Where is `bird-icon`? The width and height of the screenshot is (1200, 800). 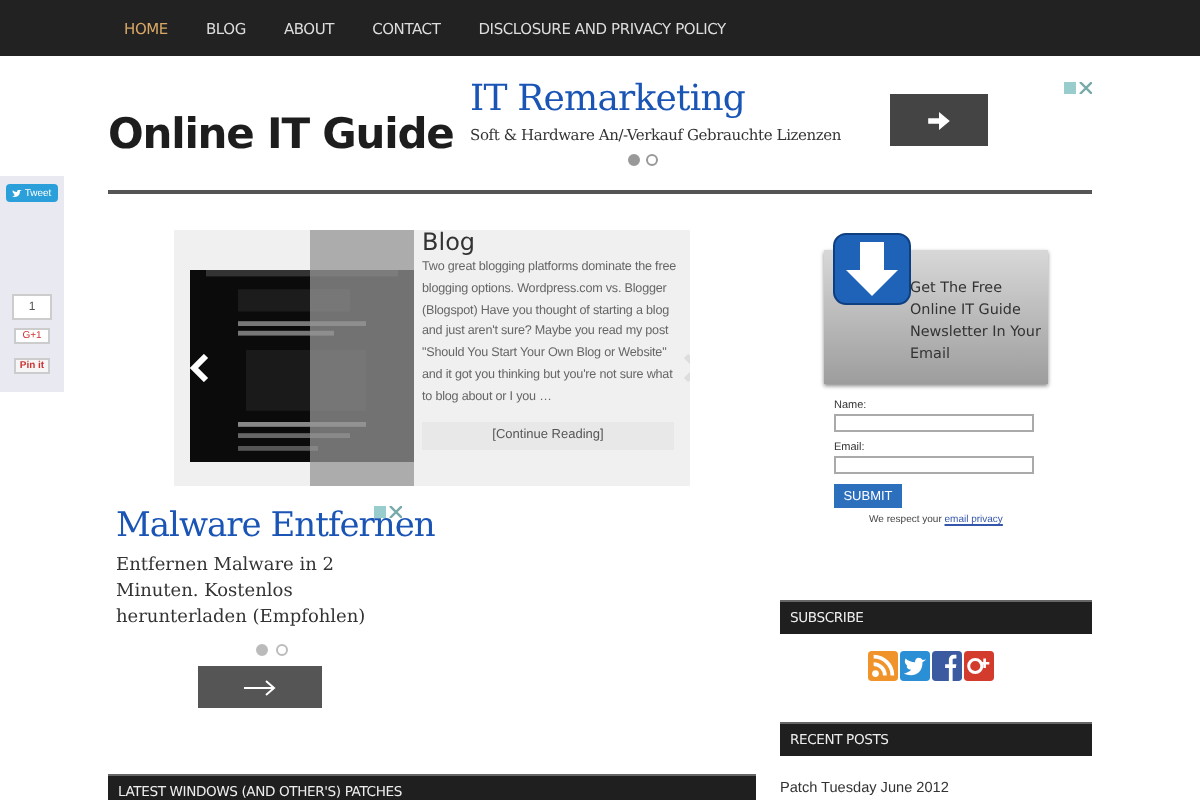
bird-icon is located at coordinates (17, 193).